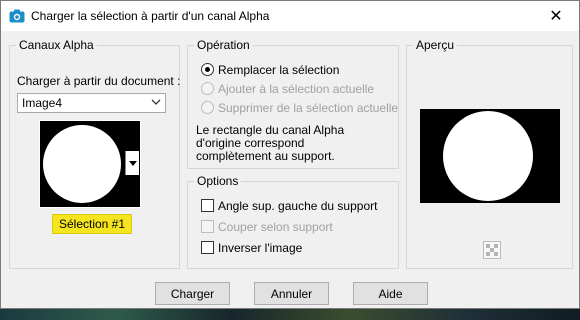  What do you see at coordinates (291, 293) in the screenshot?
I see `cancel-button: Annuler` at bounding box center [291, 293].